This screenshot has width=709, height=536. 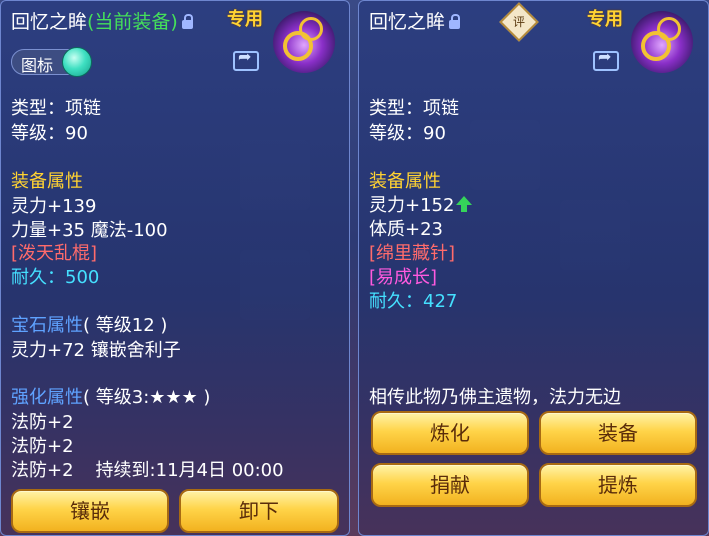 What do you see at coordinates (450, 485) in the screenshot?
I see `donate-button: 捐献` at bounding box center [450, 485].